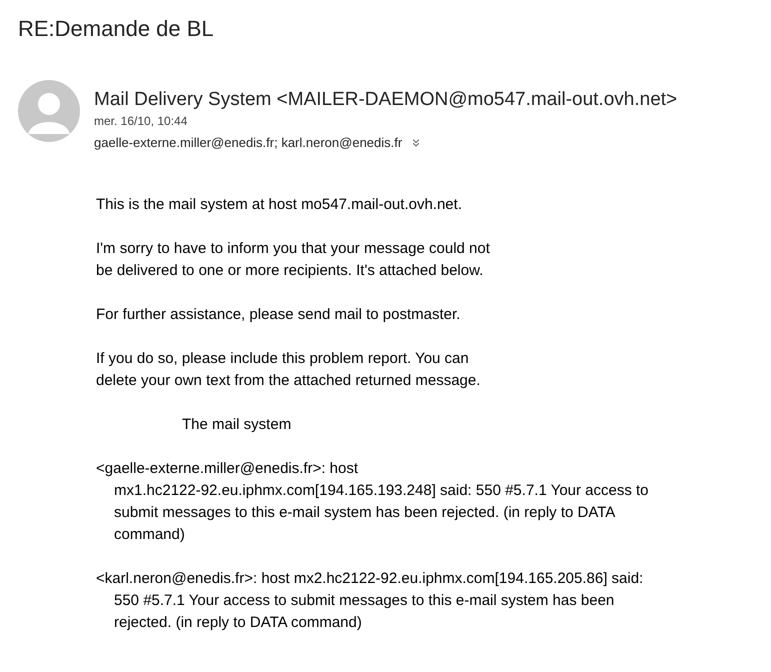 This screenshot has height=672, width=771. I want to click on sender-name: Mail Delivery System <MAILER-DAEMON@mo547.mail-out.ovh.net>, so click(386, 100).